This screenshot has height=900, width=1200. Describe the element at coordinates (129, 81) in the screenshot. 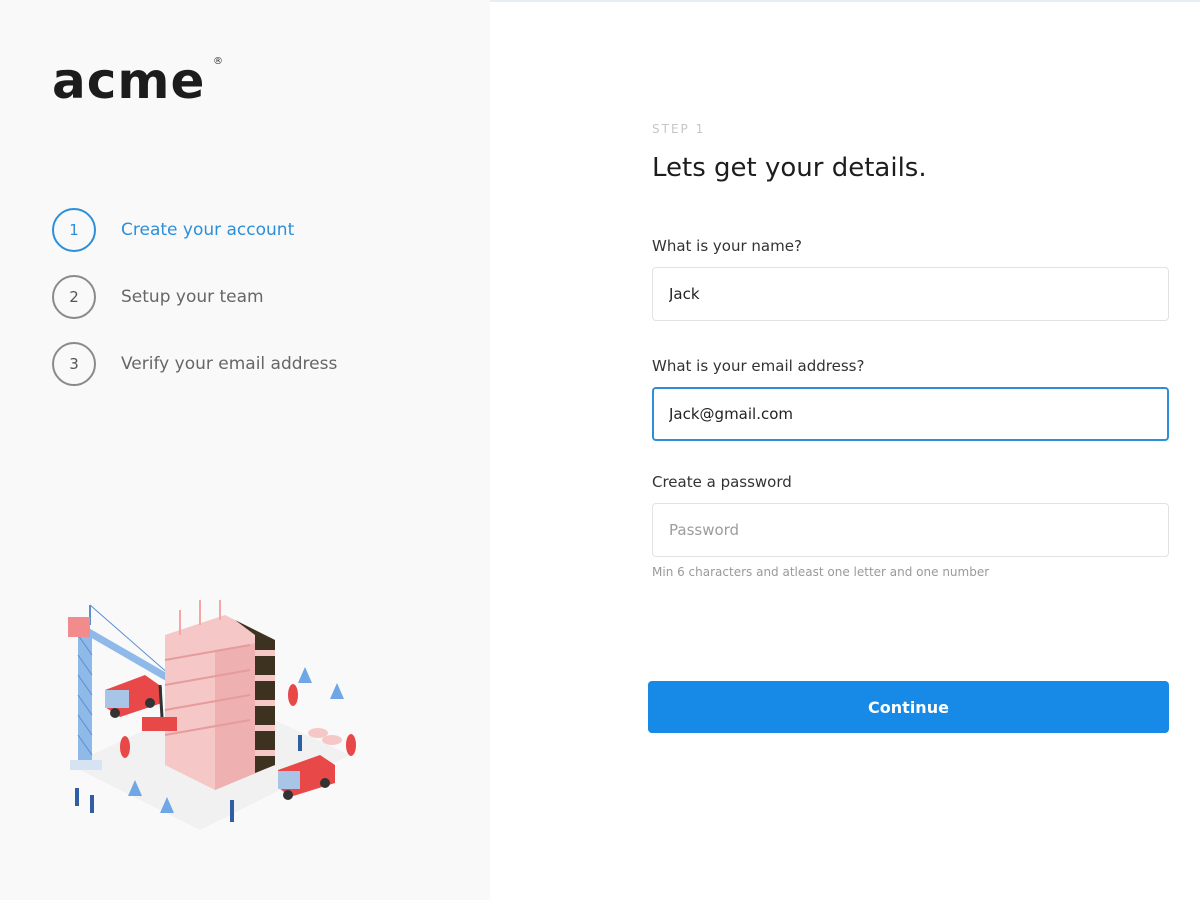

I see `acme-logo: acme` at that location.